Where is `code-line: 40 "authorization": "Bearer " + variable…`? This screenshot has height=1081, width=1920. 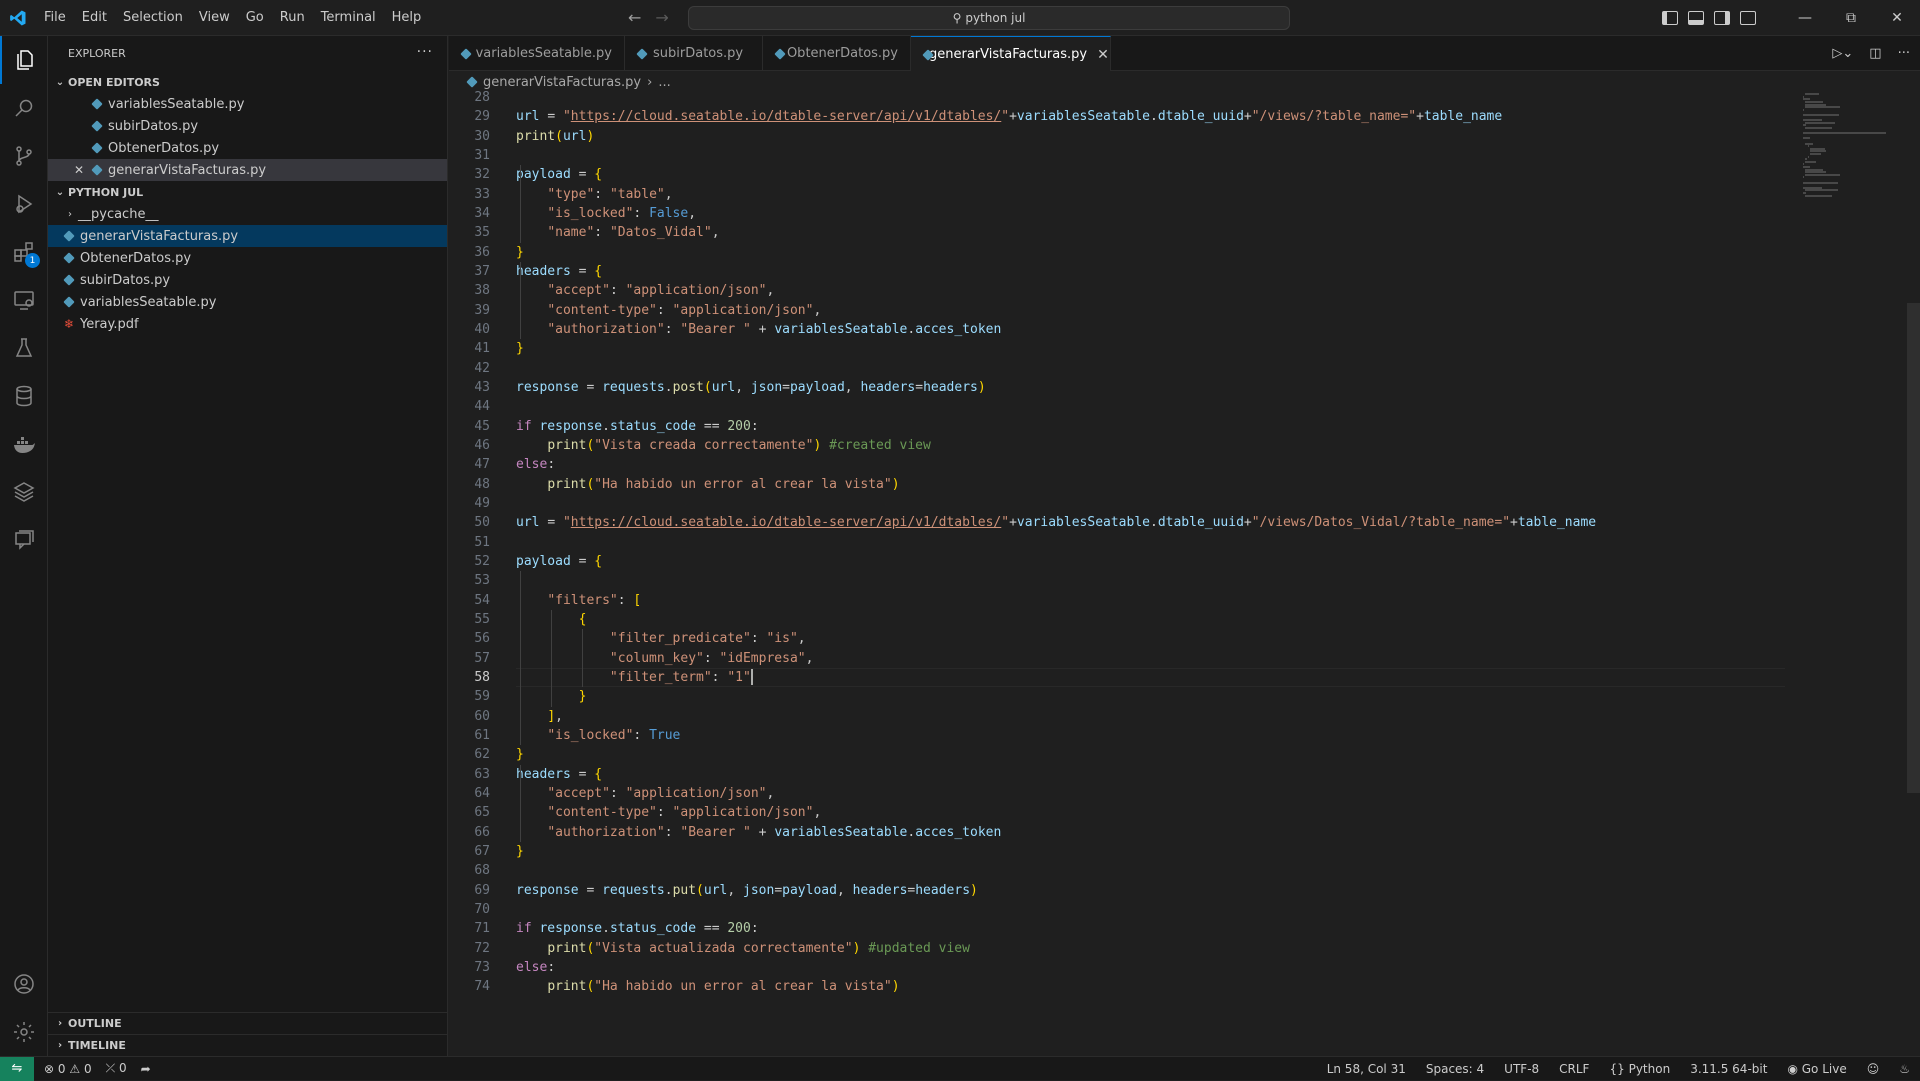
code-line: 40 "authorization": "Bearer " + variable… is located at coordinates (1117, 329).